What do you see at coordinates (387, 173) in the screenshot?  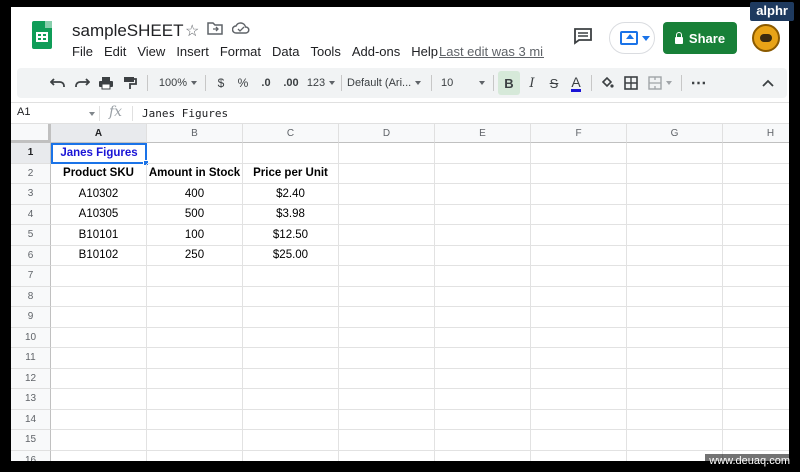 I see `cell-d2` at bounding box center [387, 173].